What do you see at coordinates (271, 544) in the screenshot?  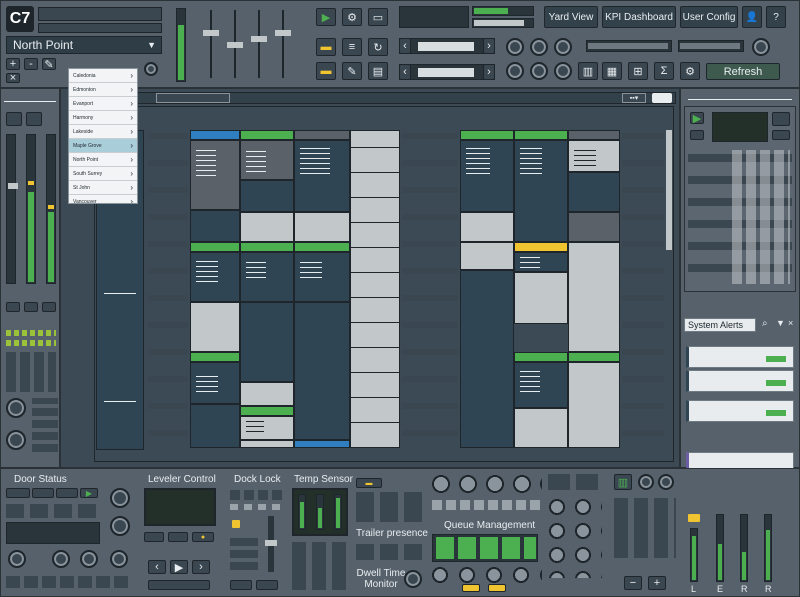 I see `dock-lock-slider` at bounding box center [271, 544].